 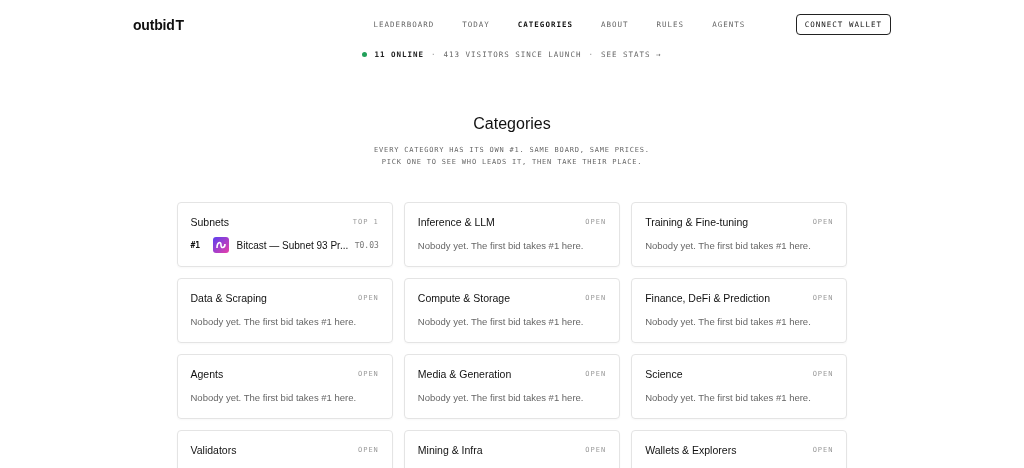 I want to click on page-heading: Categories, so click(x=512, y=124).